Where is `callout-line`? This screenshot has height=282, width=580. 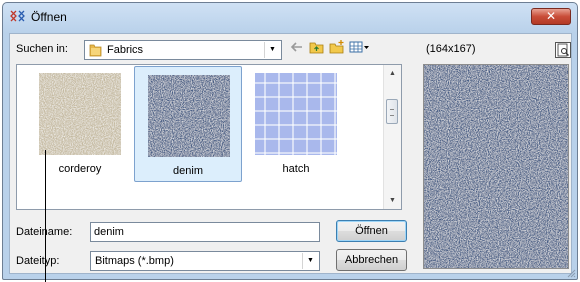
callout-line is located at coordinates (45, 216).